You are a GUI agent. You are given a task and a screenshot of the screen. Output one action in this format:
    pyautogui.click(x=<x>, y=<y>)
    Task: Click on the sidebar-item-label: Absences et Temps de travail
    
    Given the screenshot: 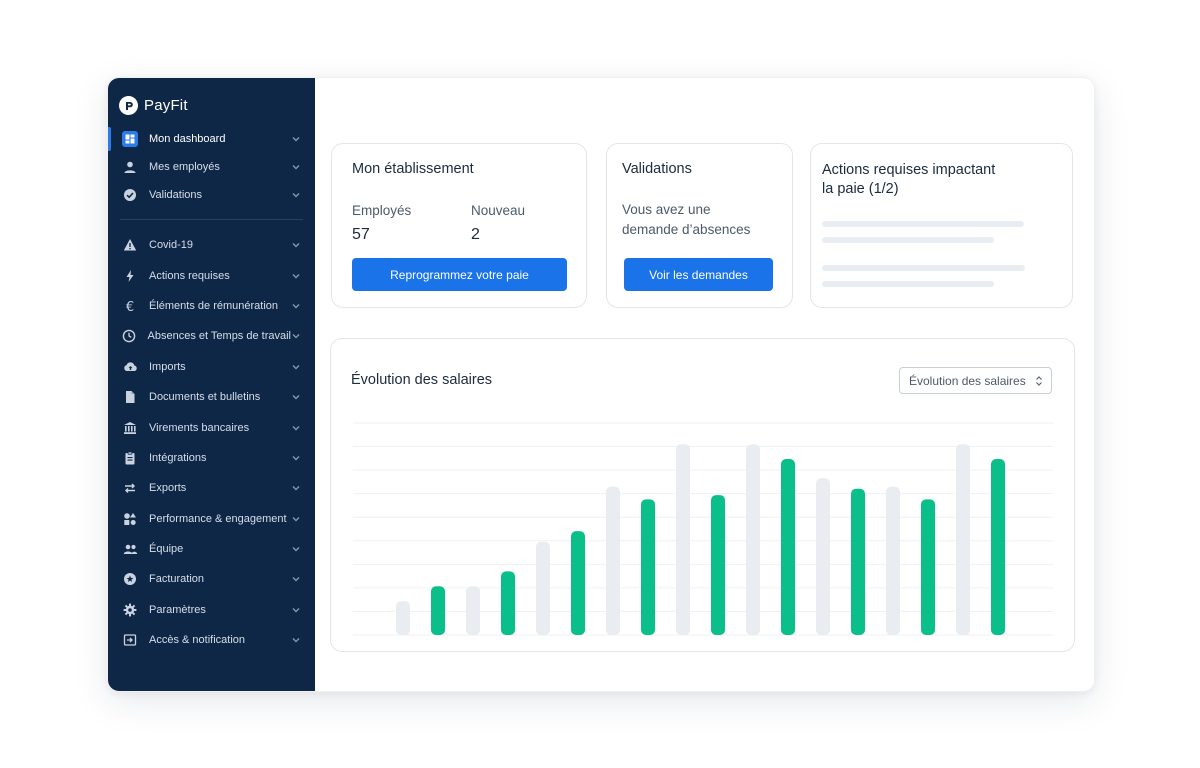 What is the action you would take?
    pyautogui.click(x=219, y=336)
    